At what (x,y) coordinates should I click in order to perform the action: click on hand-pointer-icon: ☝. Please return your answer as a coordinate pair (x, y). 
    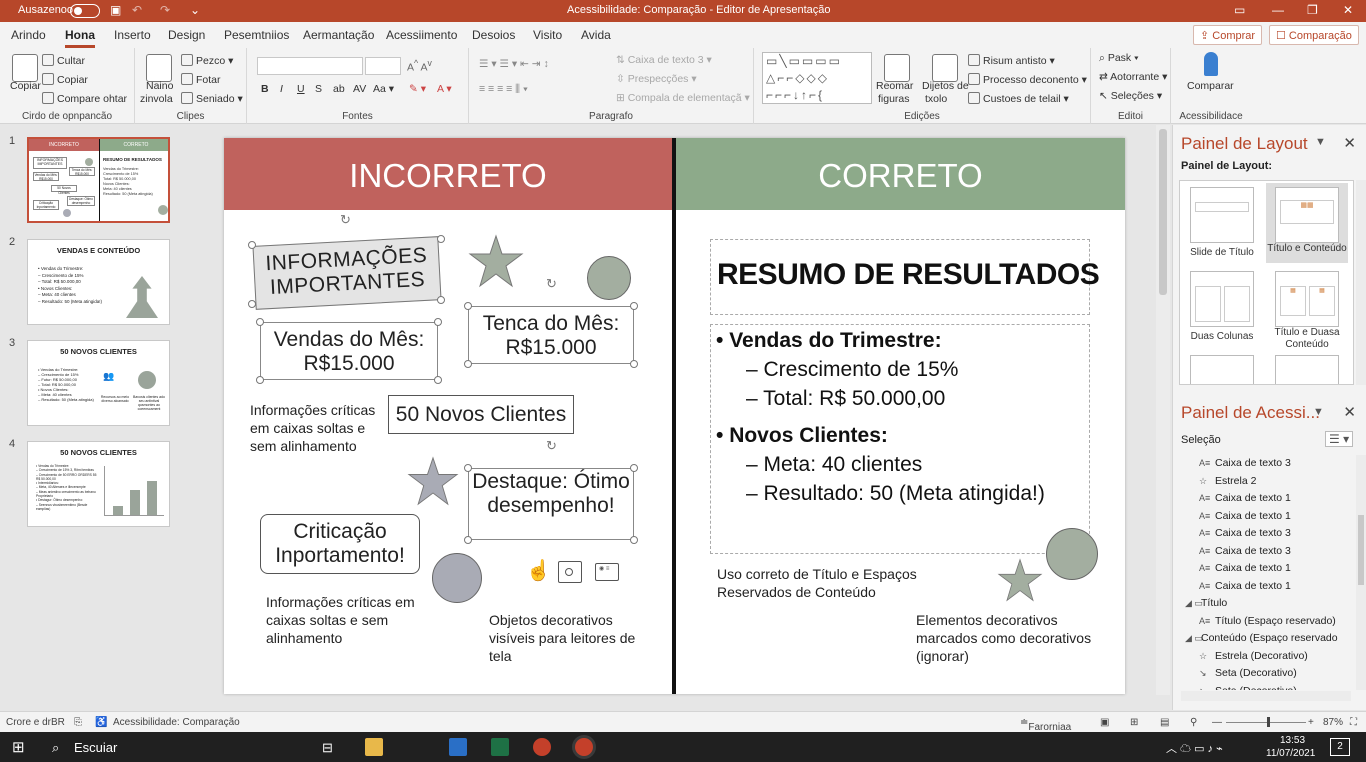
    Looking at the image, I should click on (538, 570).